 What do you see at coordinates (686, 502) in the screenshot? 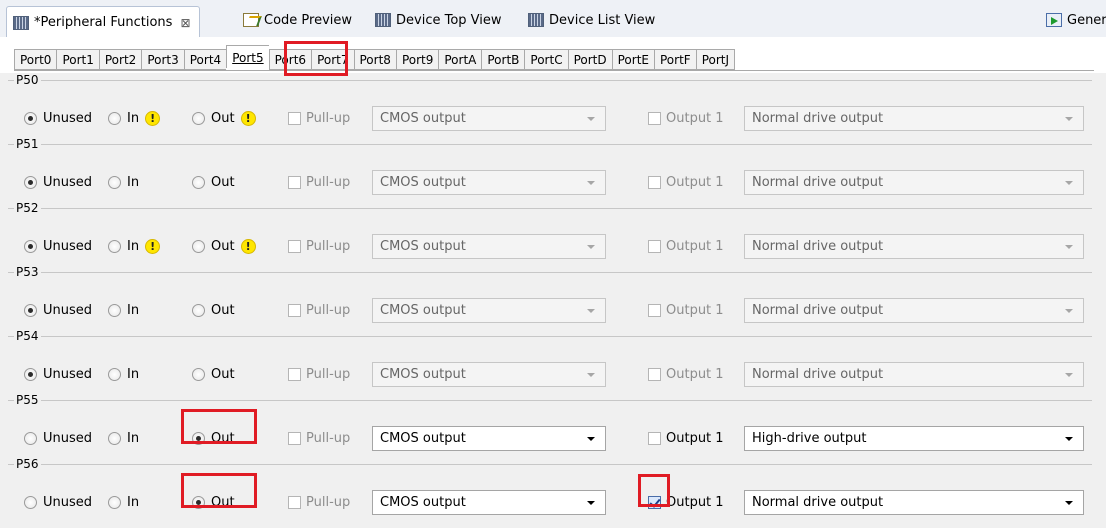
I see `p56-output1-checkbox: Output 1` at bounding box center [686, 502].